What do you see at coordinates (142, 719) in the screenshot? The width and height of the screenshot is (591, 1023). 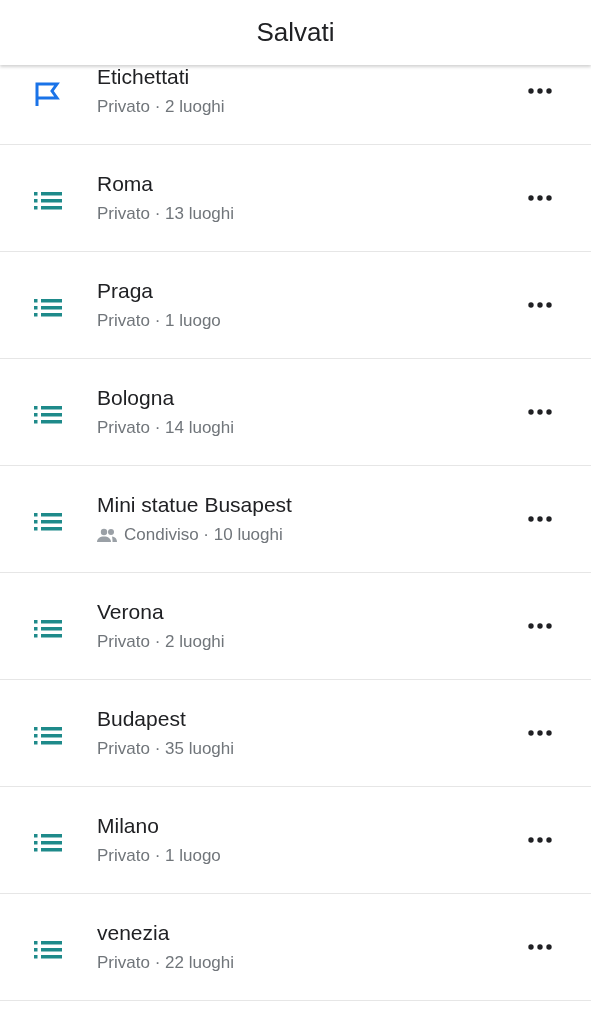 I see `list-name: Budapest` at bounding box center [142, 719].